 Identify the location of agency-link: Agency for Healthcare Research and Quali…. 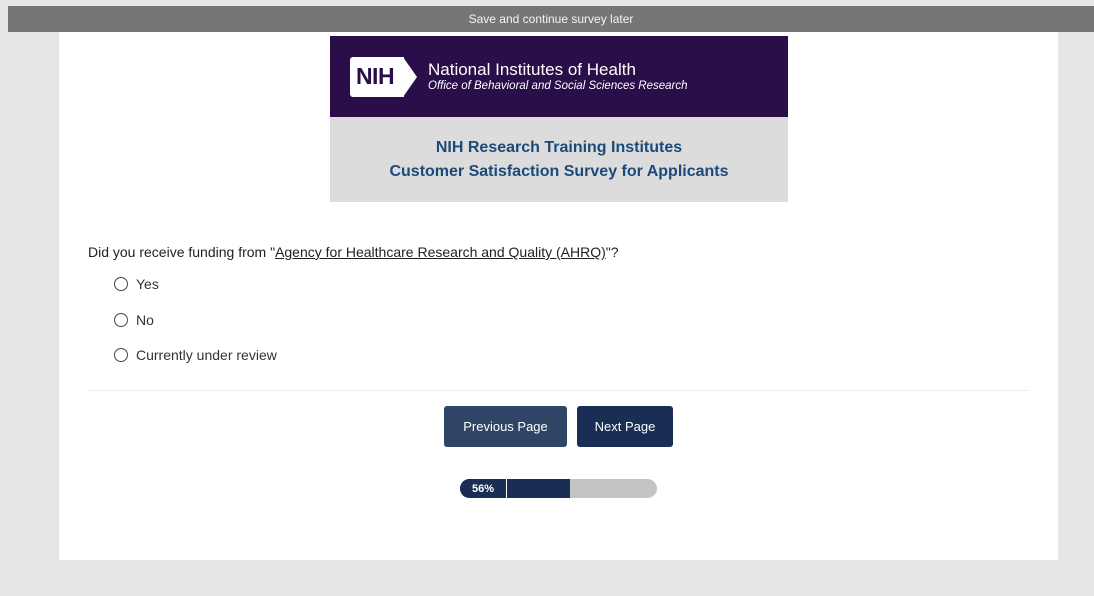
(440, 252).